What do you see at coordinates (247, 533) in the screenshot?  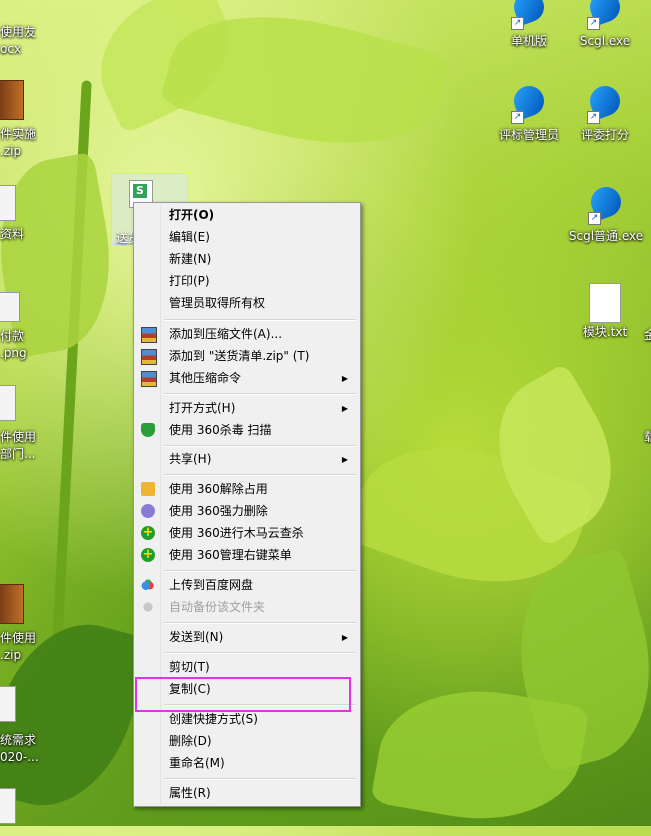 I see `menu-item-360-trojan-scan: + 使用 360进行木马云查杀` at bounding box center [247, 533].